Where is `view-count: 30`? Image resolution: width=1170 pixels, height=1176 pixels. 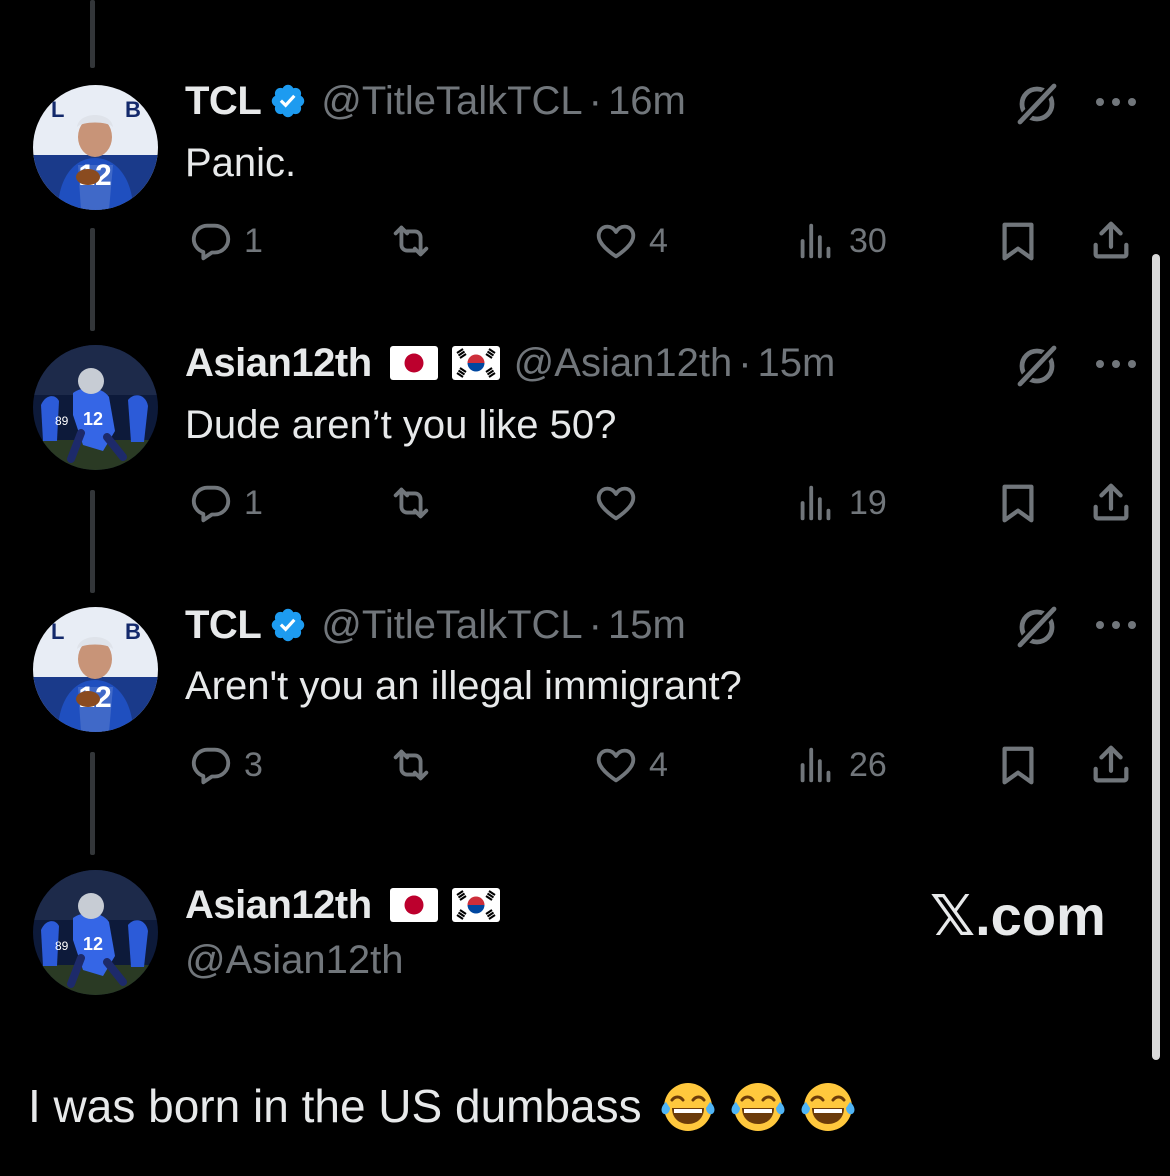 view-count: 30 is located at coordinates (868, 240).